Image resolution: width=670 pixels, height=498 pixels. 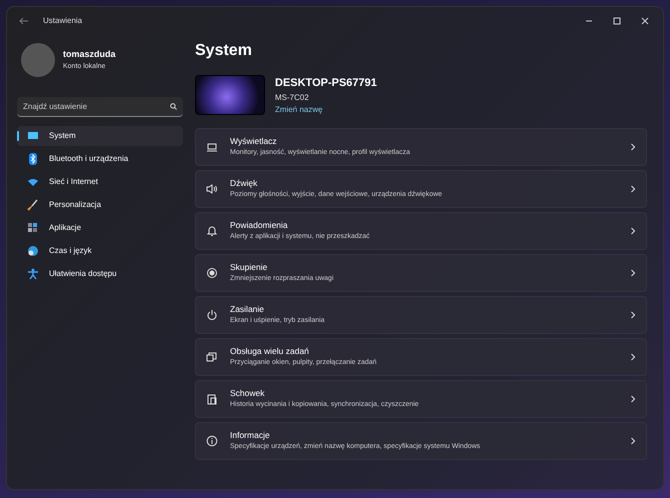 What do you see at coordinates (100, 274) in the screenshot?
I see `sidebar-item: Ułatwienia dostępu` at bounding box center [100, 274].